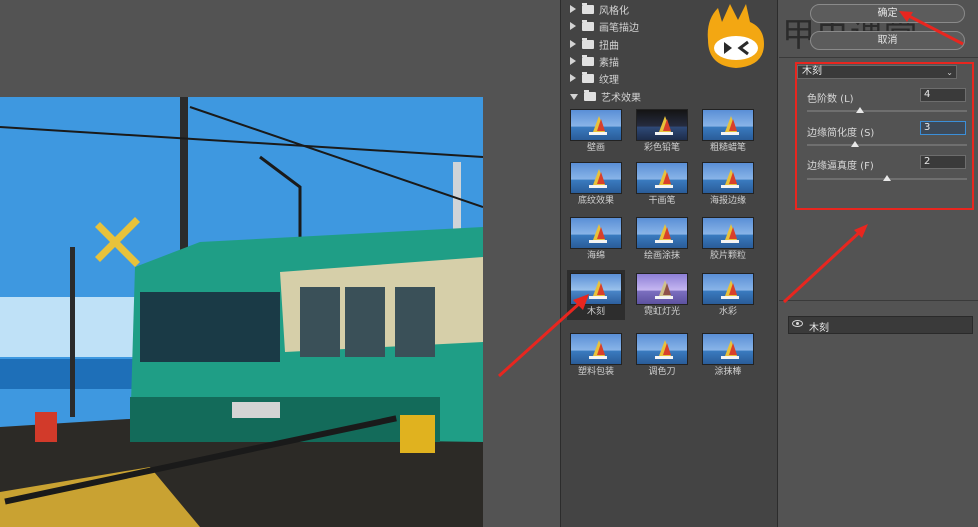 The width and height of the screenshot is (978, 527). Describe the element at coordinates (662, 201) in the screenshot. I see `filter-thumb-label: 干画笔` at that location.